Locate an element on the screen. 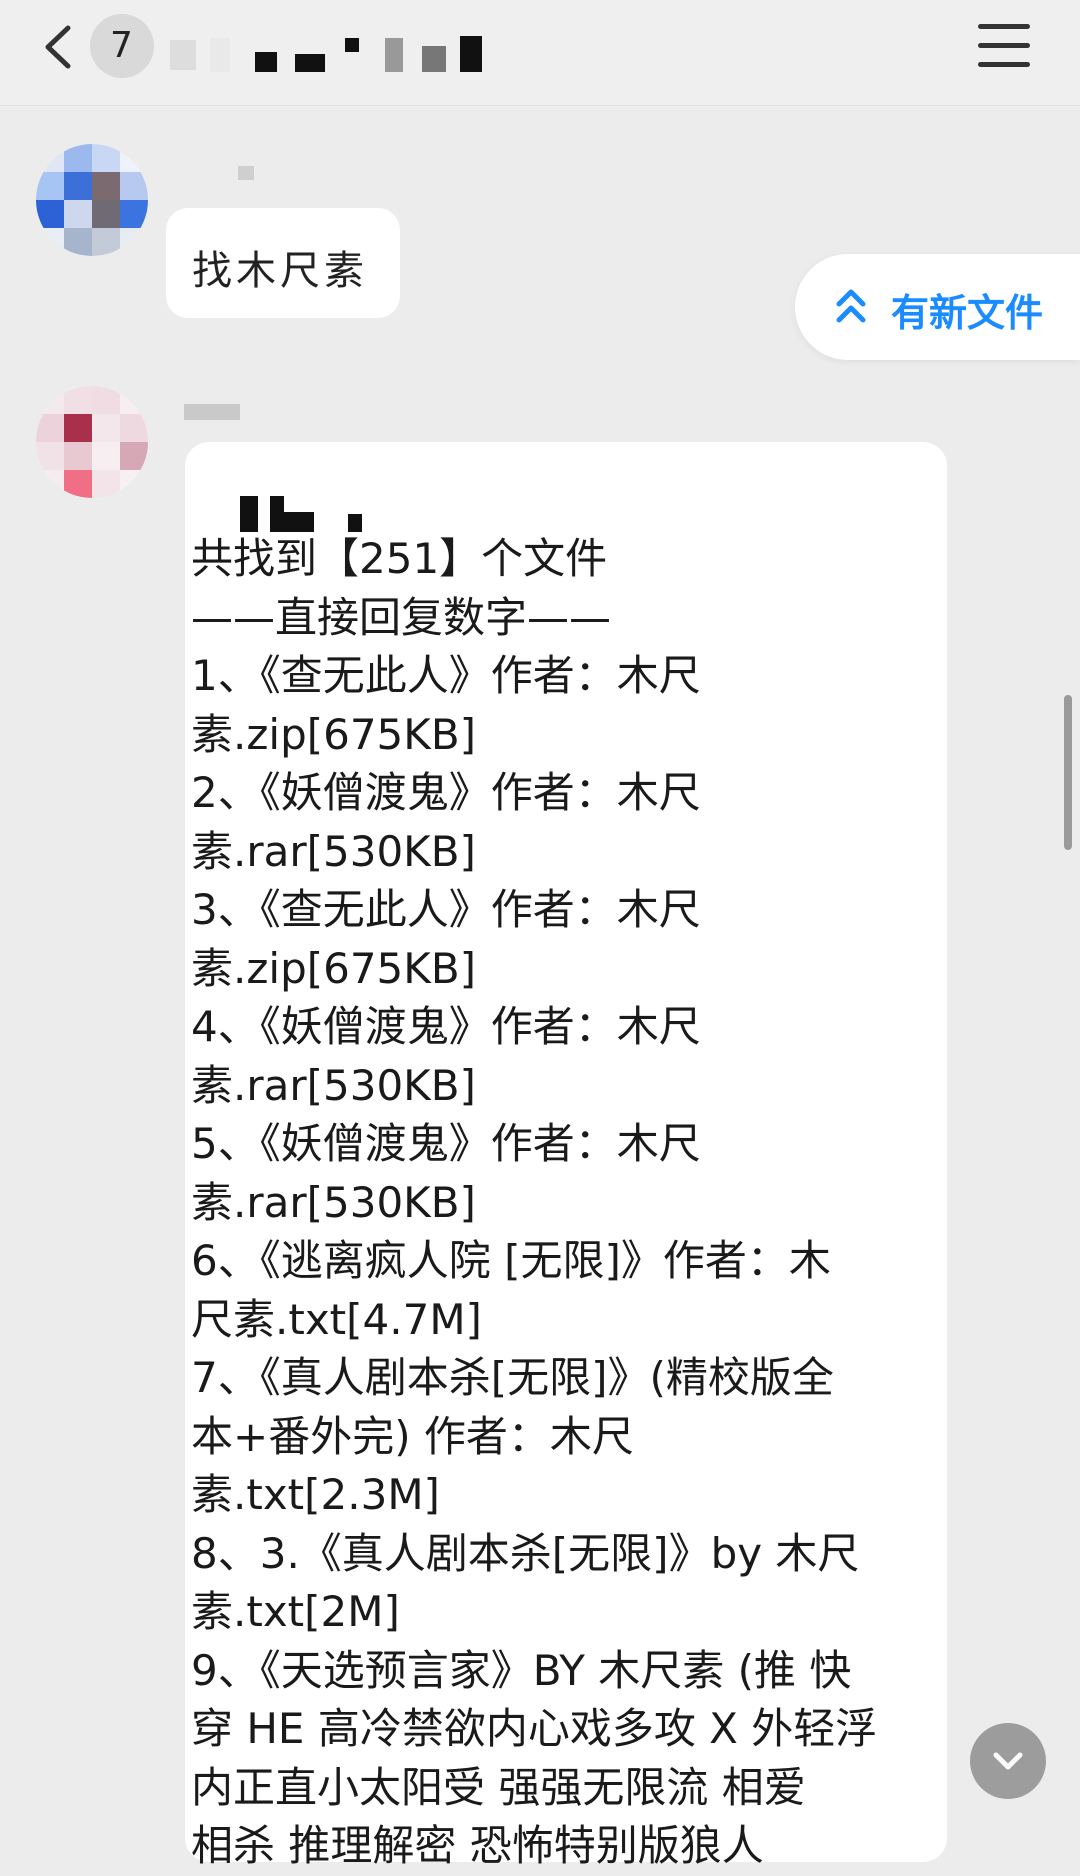 The width and height of the screenshot is (1080, 1876). line: 相杀 推理解密 恐怖特别版狼人 is located at coordinates (477, 1845).